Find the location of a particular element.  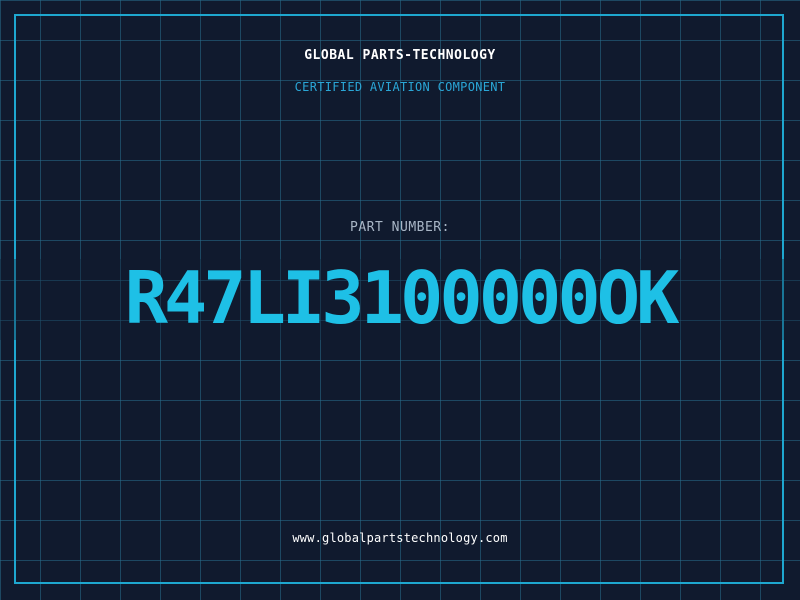

part-number-value: R47LI3100000OK is located at coordinates (400, 298).